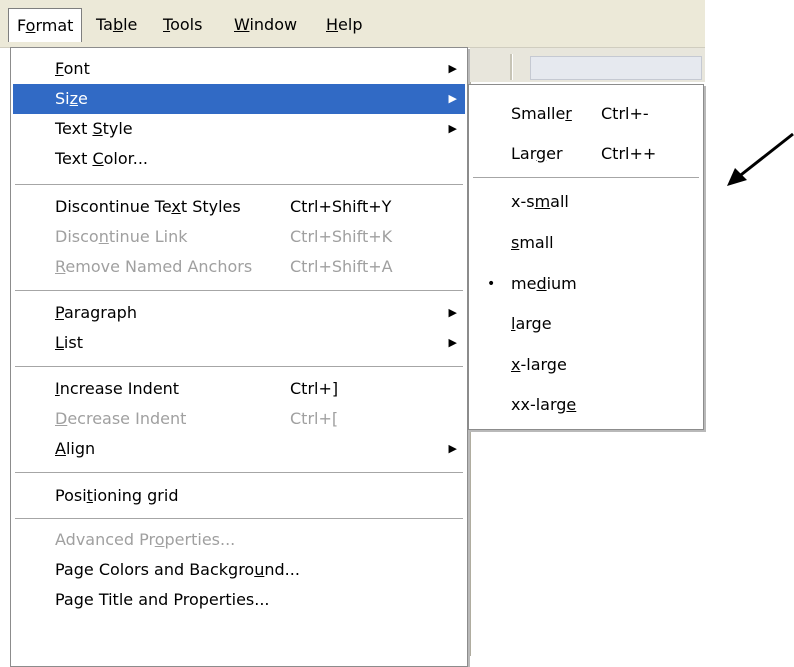  What do you see at coordinates (54, 25) in the screenshot?
I see `menu-label-part: rmat` at bounding box center [54, 25].